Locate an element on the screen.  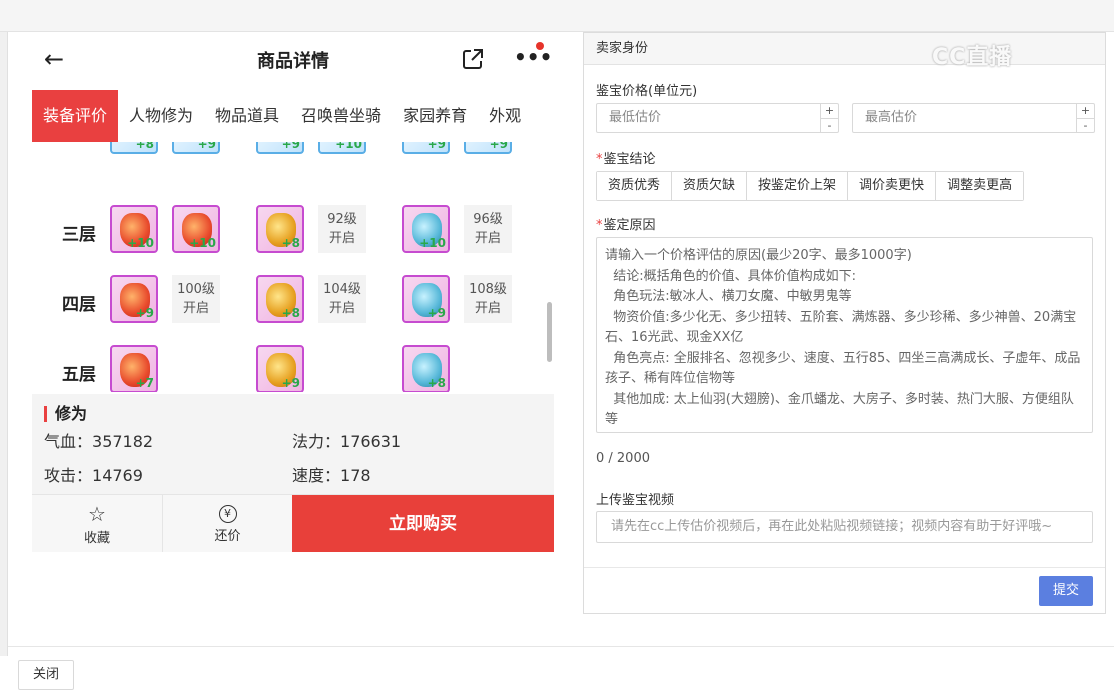
locked-slot: 100级 开启 is located at coordinates (196, 299).